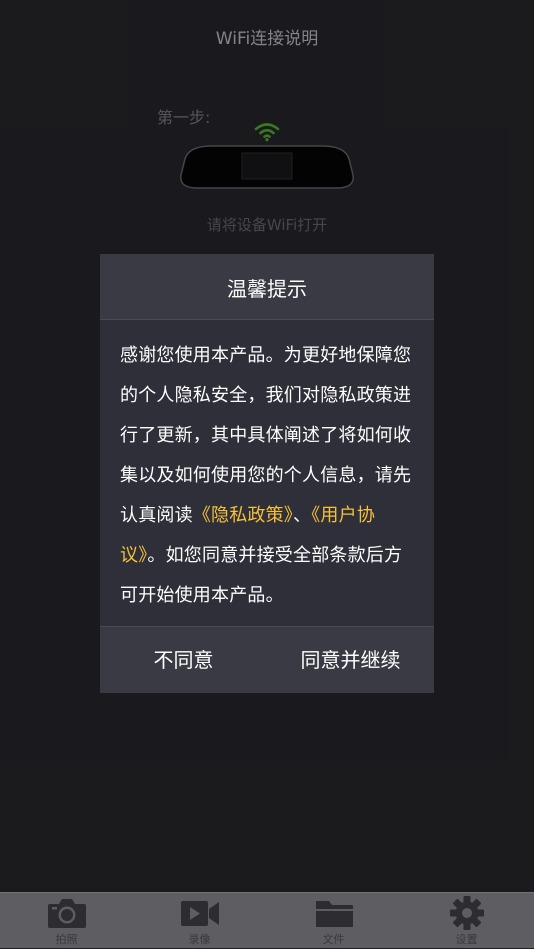 This screenshot has height=949, width=534. I want to click on camera-icon, so click(67, 913).